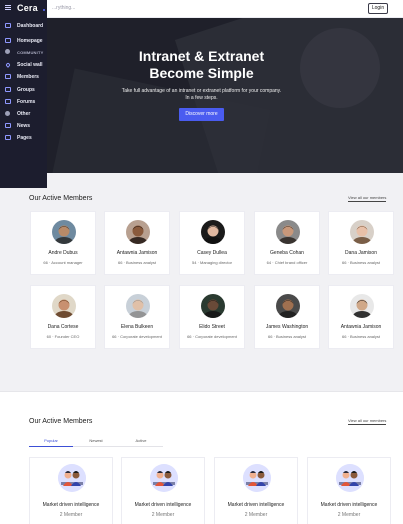  Describe the element at coordinates (216, 262) in the screenshot. I see `member-role: Managing director` at that location.